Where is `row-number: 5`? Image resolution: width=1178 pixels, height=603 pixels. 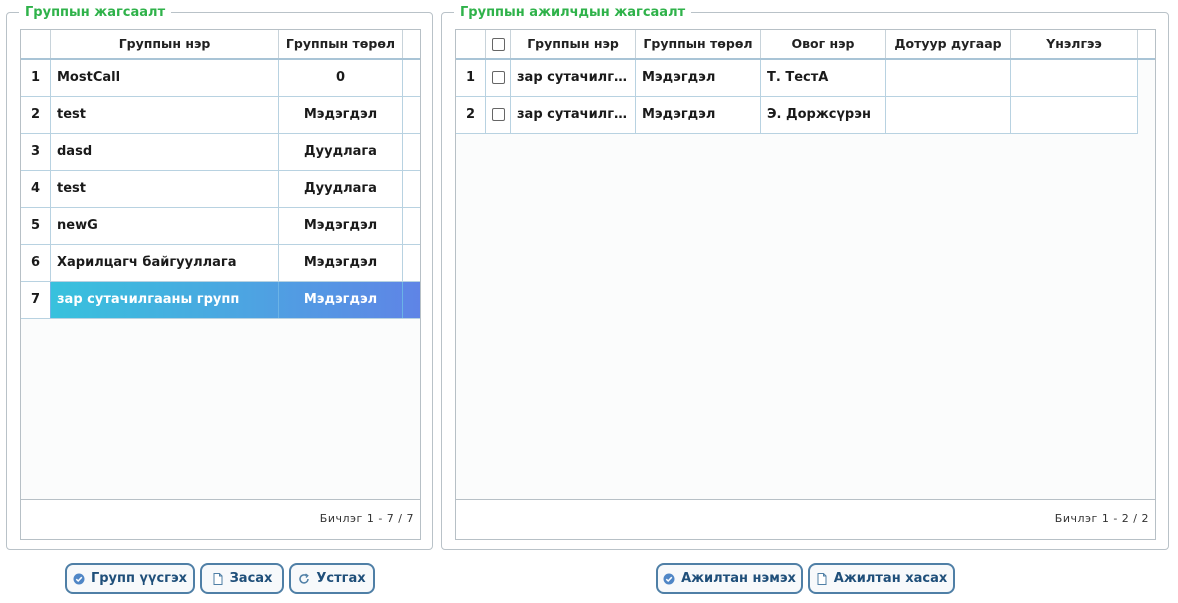
row-number: 5 is located at coordinates (36, 226).